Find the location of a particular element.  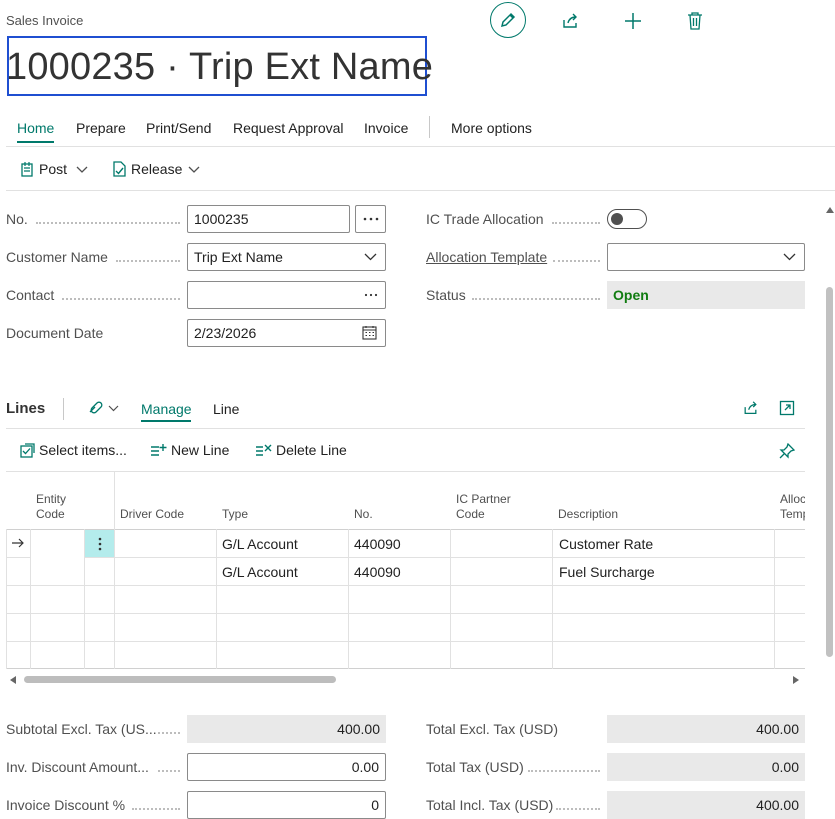

tab-prepare: Prepare is located at coordinates (101, 128).